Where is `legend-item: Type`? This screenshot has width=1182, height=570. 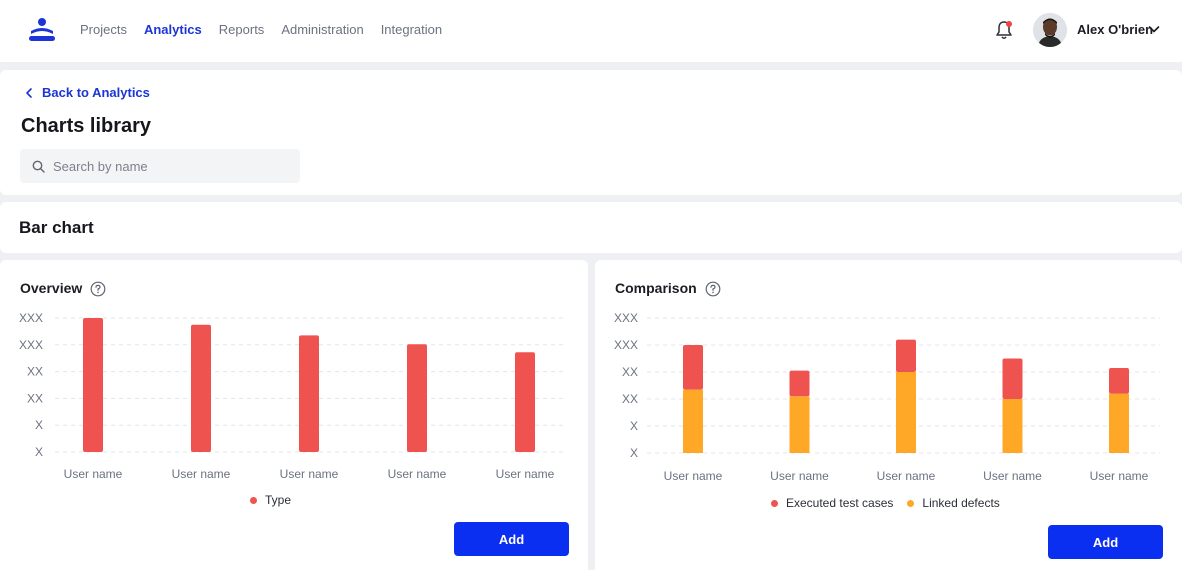 legend-item: Type is located at coordinates (270, 500).